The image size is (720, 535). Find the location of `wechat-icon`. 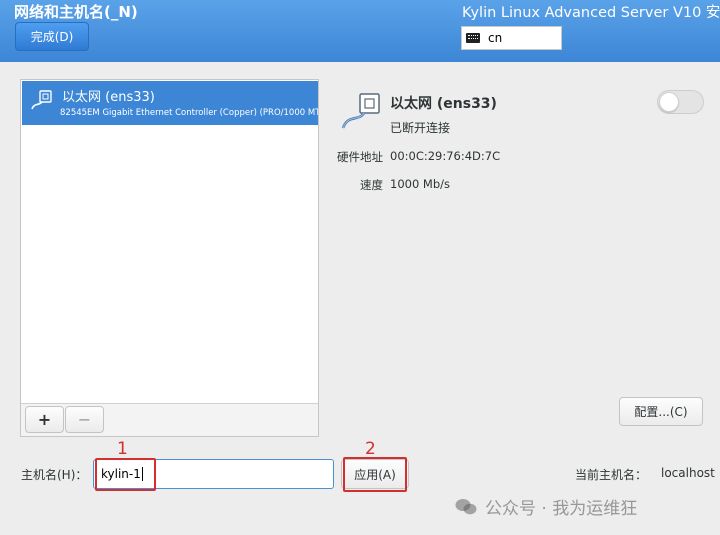

wechat-icon is located at coordinates (466, 507).